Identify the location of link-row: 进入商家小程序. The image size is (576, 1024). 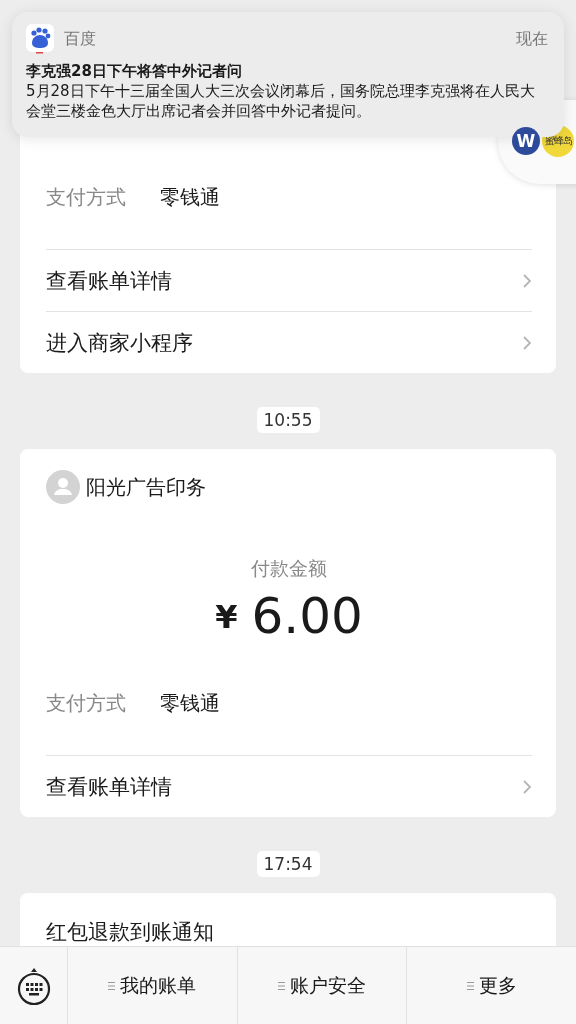
(289, 342).